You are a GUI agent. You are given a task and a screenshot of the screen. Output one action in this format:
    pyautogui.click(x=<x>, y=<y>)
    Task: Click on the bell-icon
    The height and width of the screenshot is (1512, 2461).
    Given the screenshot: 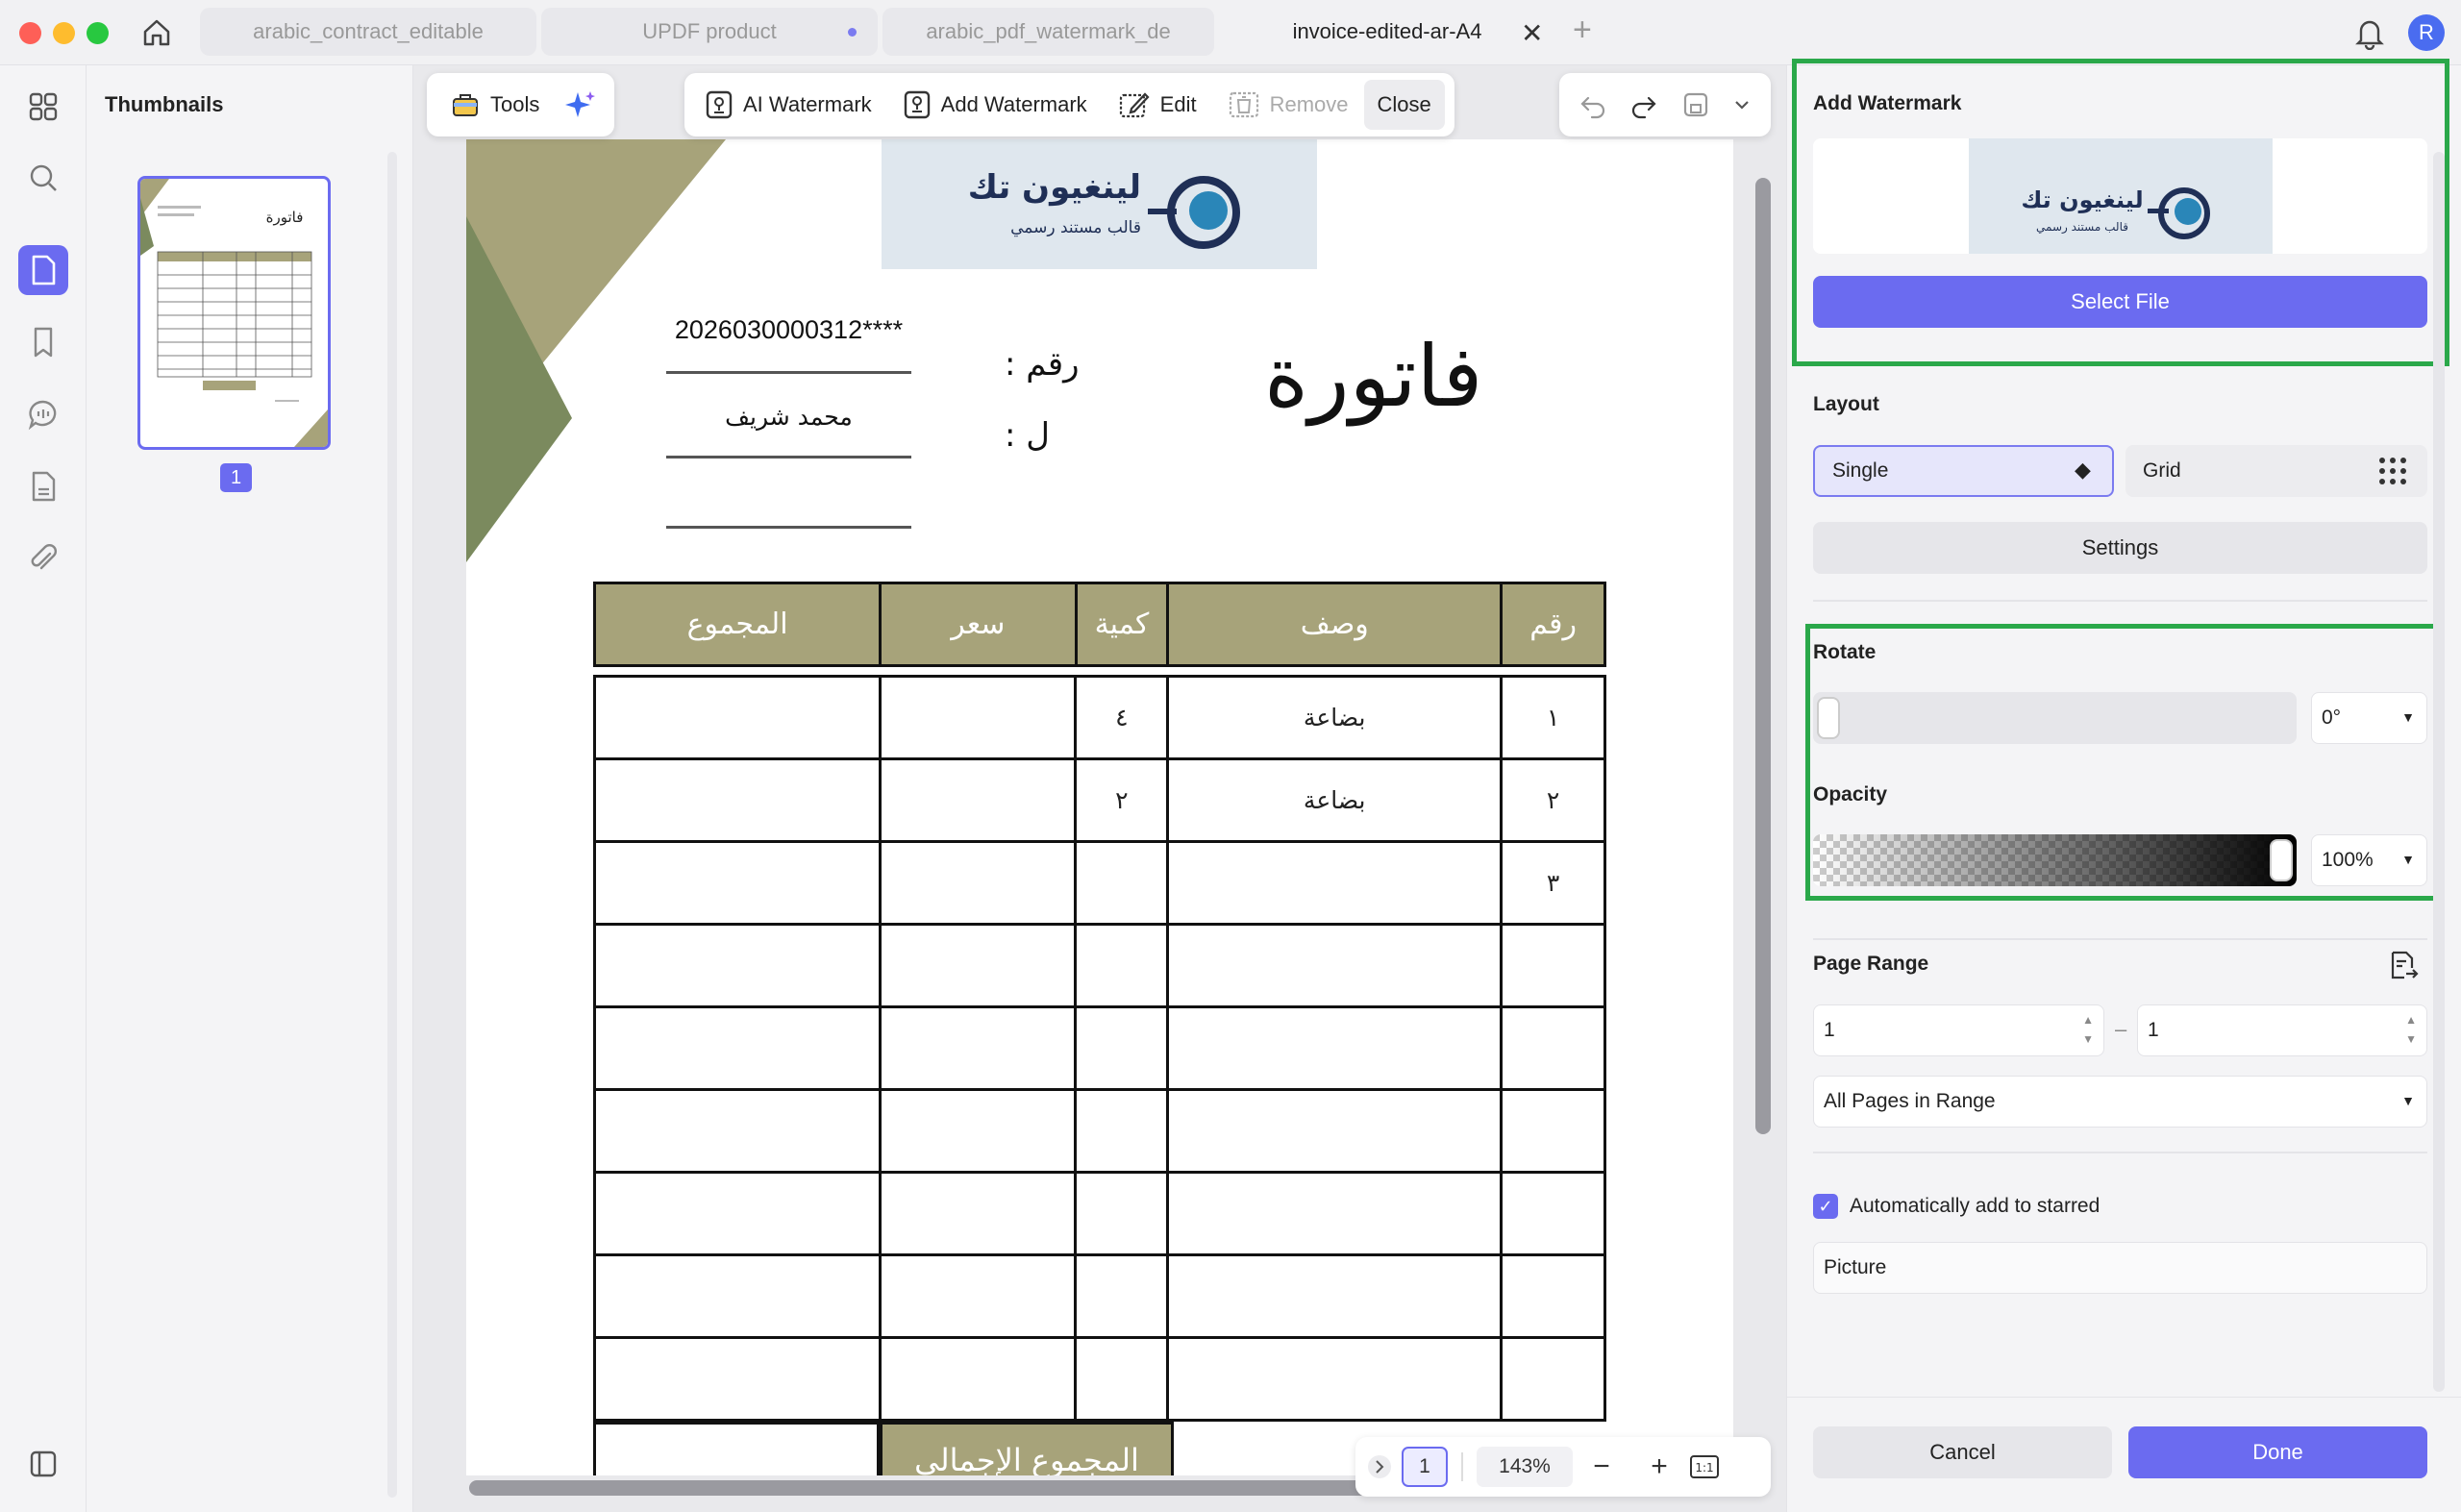 What is the action you would take?
    pyautogui.click(x=2369, y=33)
    